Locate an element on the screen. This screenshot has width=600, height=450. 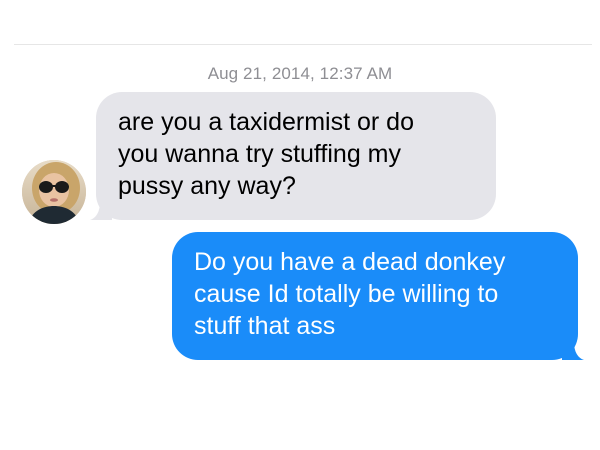
contact-avatar-photo is located at coordinates (54, 192).